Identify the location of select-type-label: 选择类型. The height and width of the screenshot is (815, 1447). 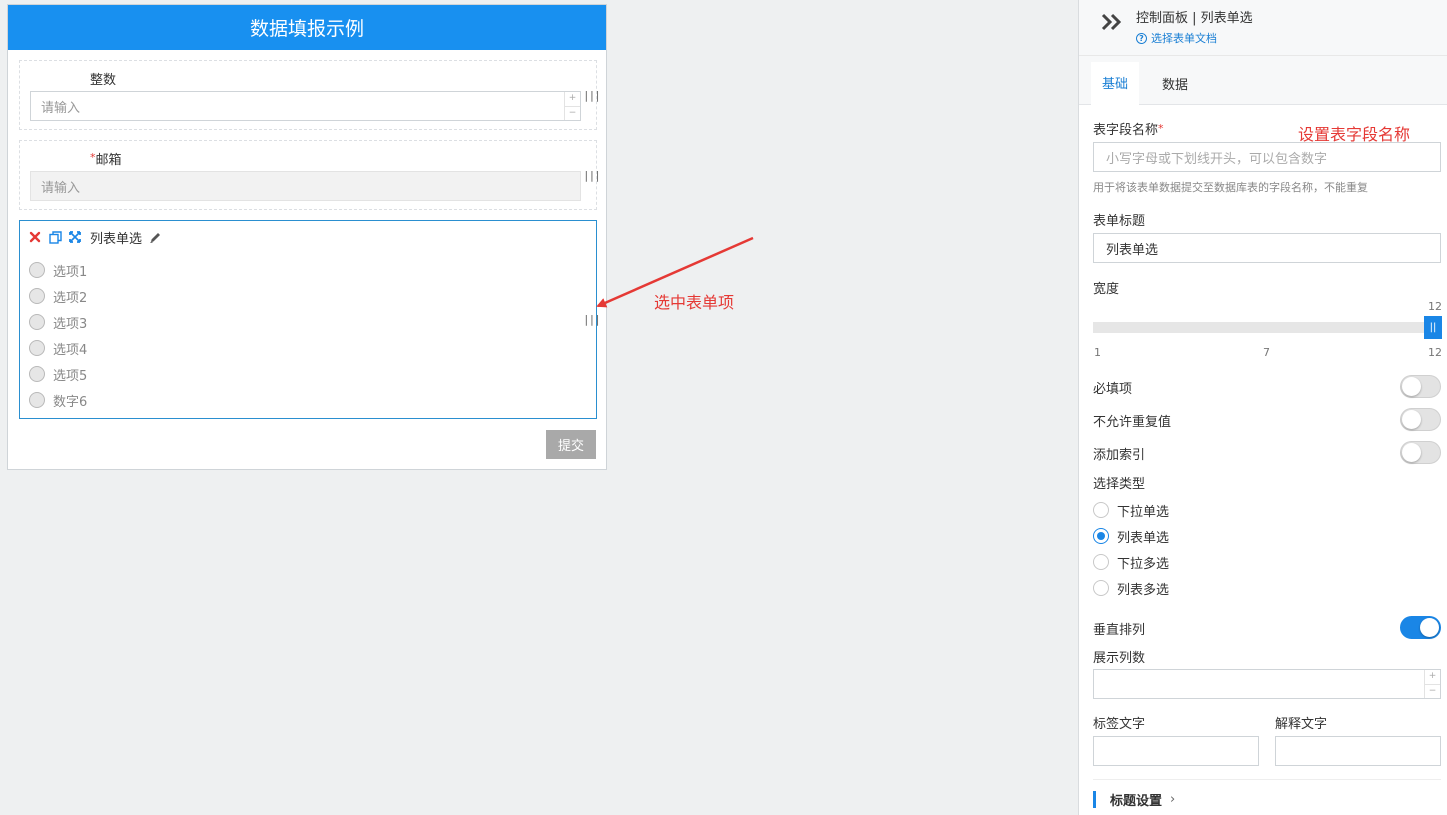
(1119, 484).